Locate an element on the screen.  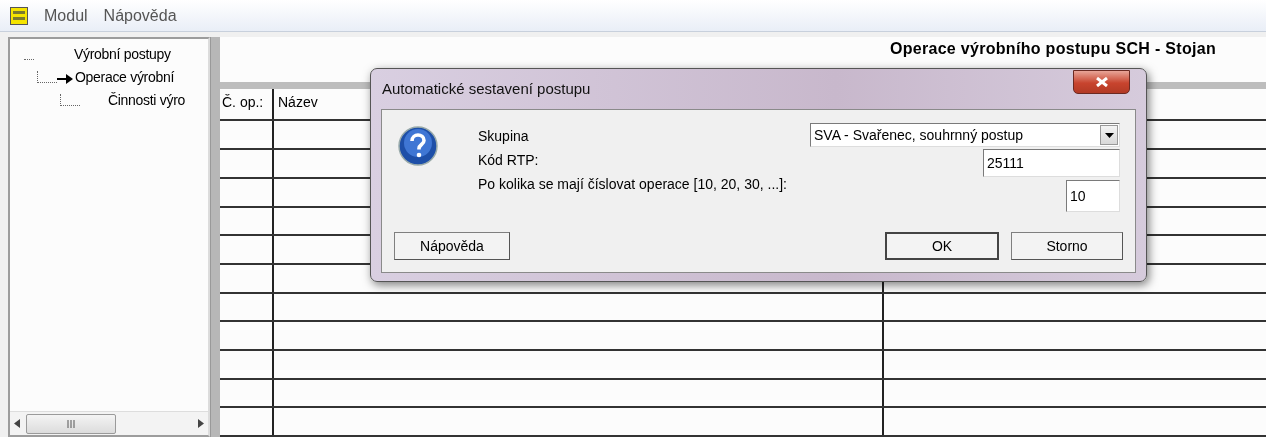
grip-icon is located at coordinates (71, 423).